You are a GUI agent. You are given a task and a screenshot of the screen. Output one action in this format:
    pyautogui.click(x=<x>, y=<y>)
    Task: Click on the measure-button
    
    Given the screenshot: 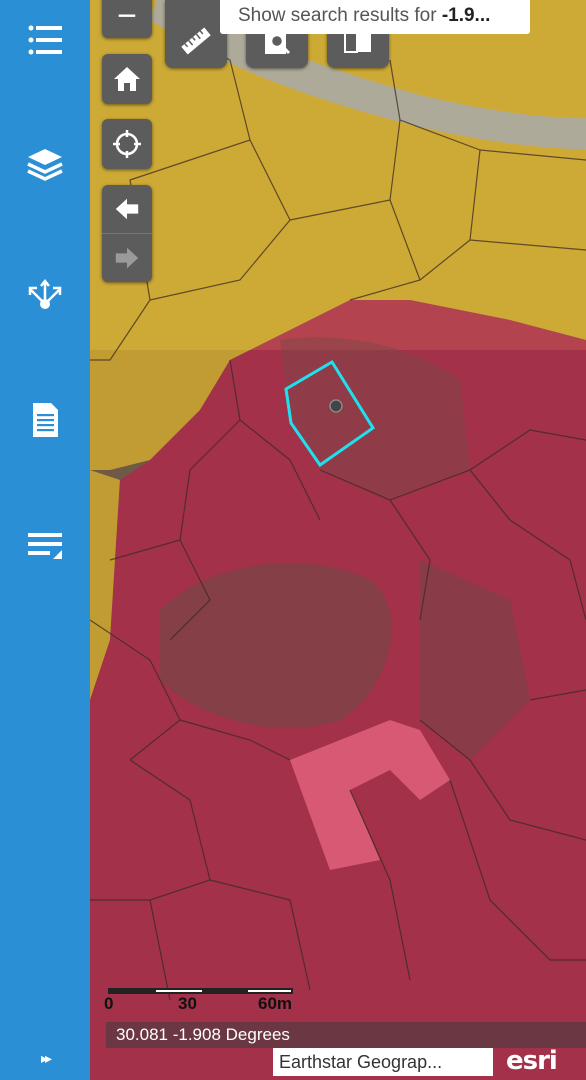 What is the action you would take?
    pyautogui.click(x=196, y=34)
    